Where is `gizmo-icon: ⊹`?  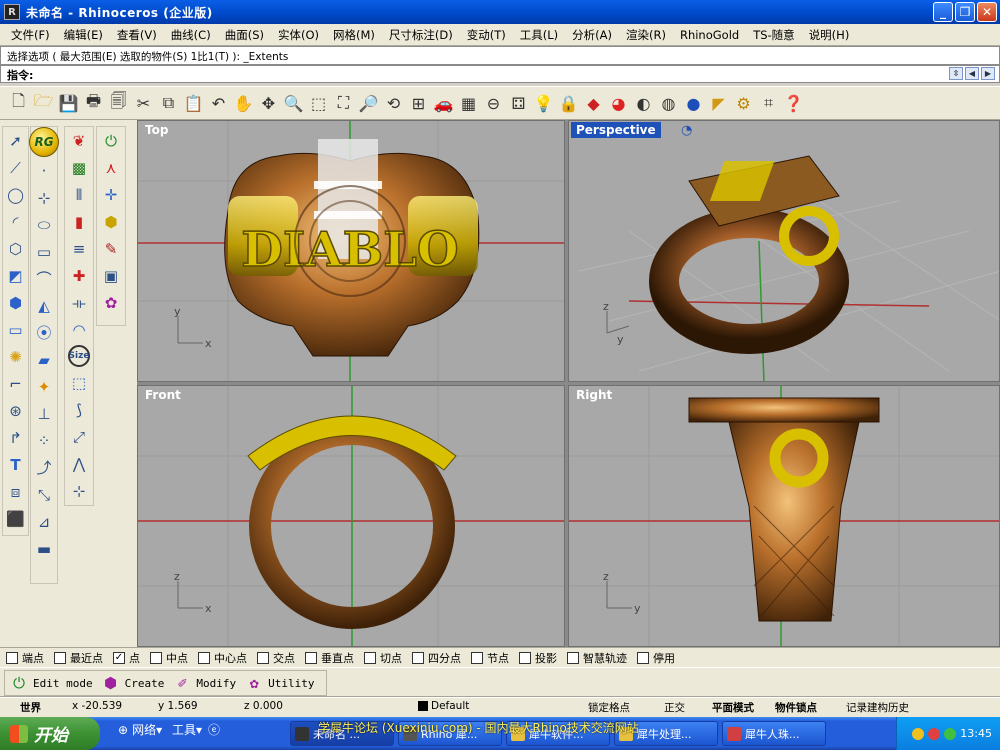
gizmo-icon: ⊹ is located at coordinates (79, 490).